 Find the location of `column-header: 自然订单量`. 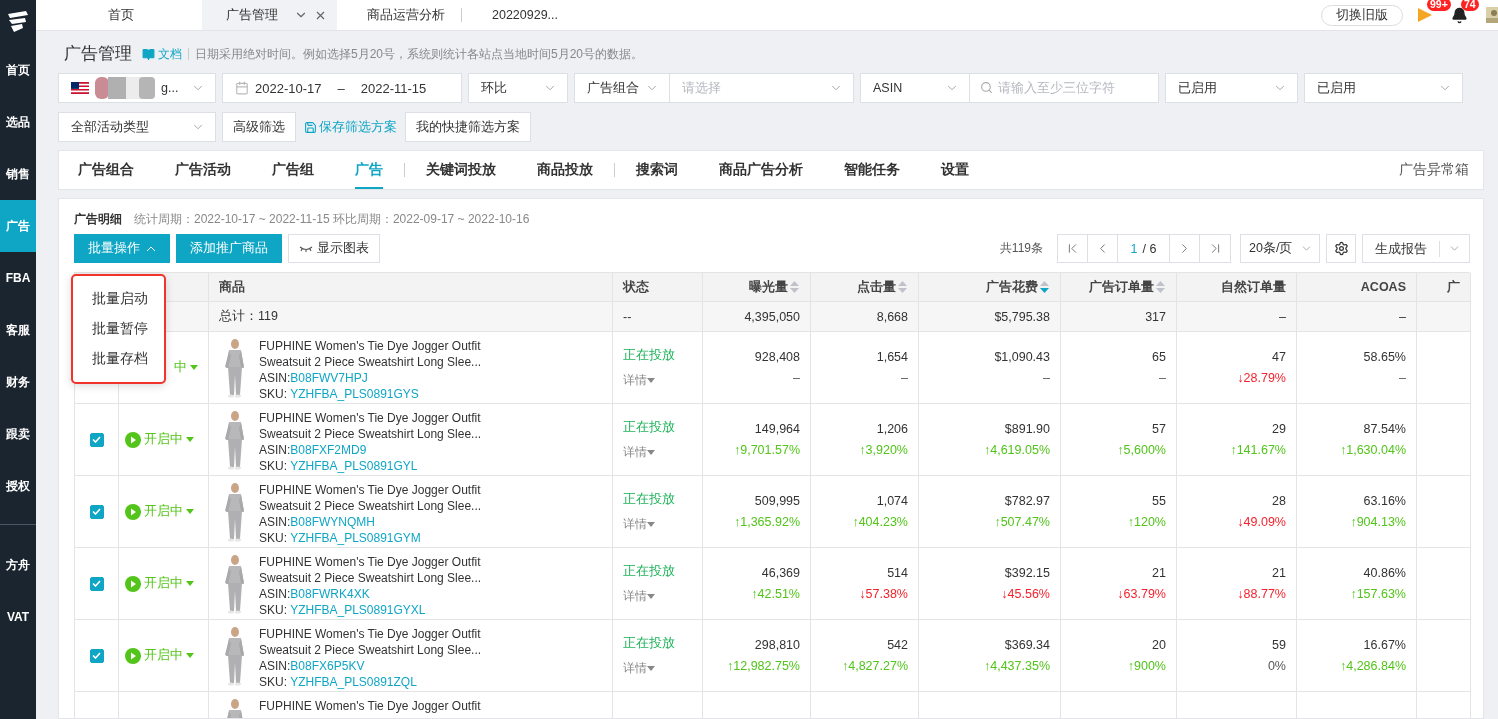

column-header: 自然订单量 is located at coordinates (1253, 287).